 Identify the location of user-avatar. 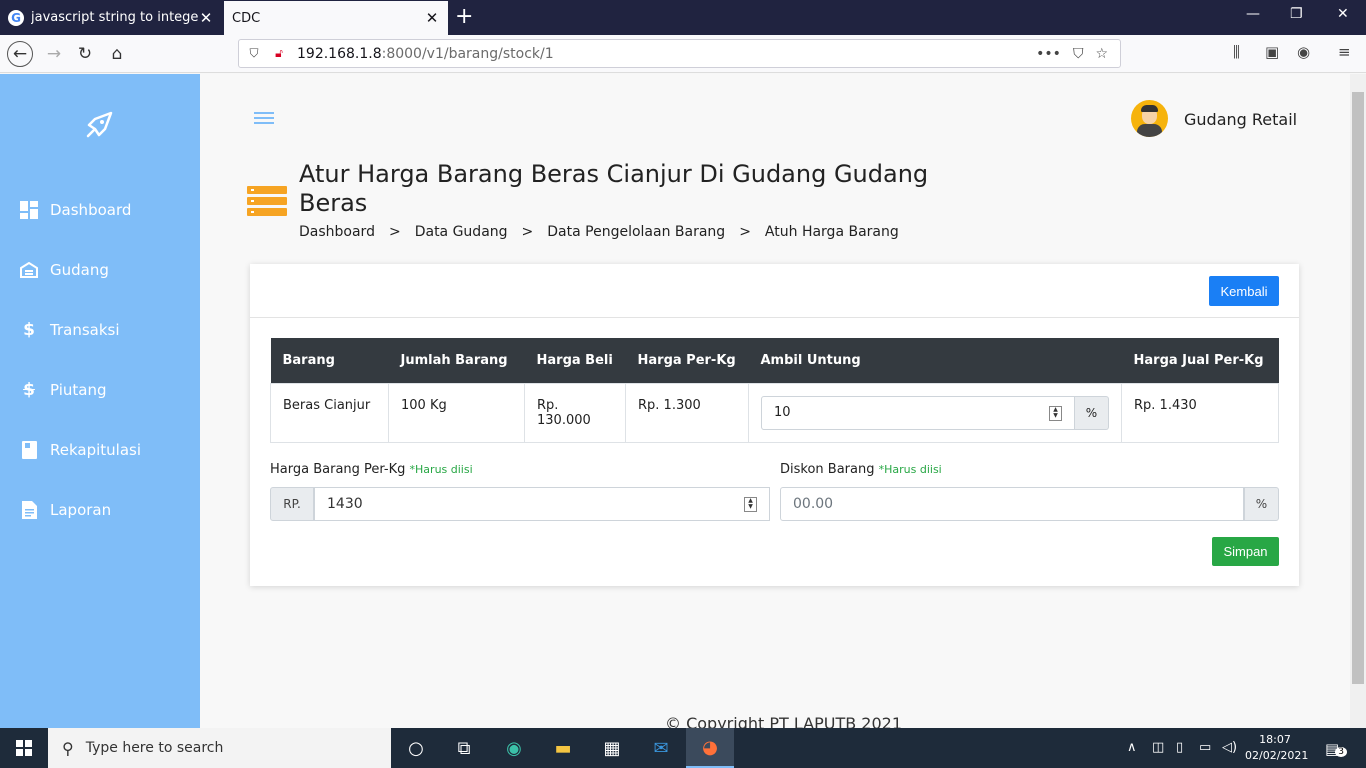
(1149, 118).